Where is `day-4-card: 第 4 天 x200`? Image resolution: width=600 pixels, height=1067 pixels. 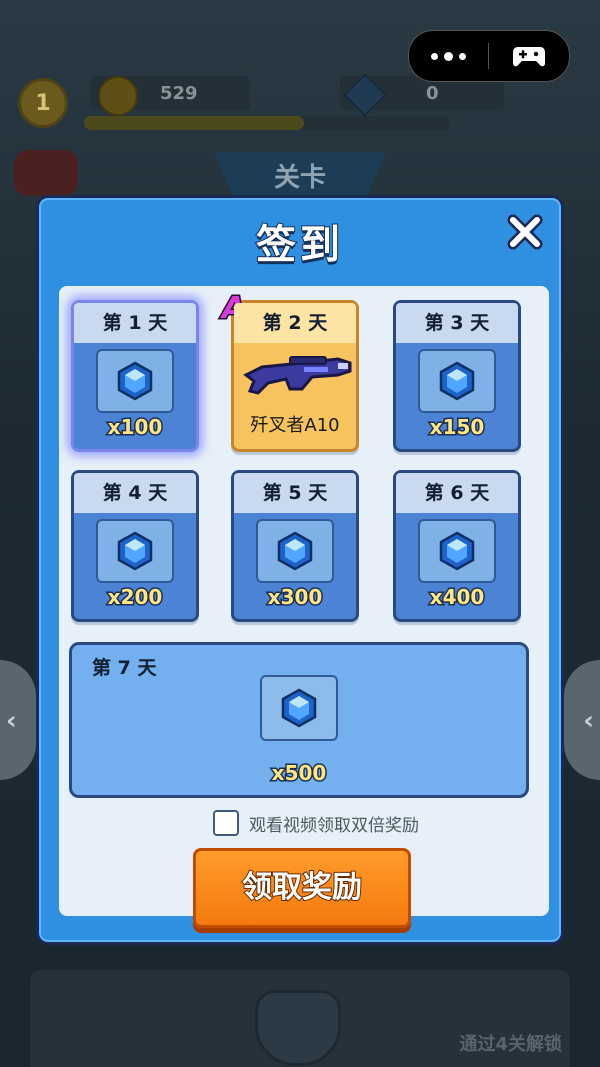
day-4-card: 第 4 天 x200 is located at coordinates (135, 546).